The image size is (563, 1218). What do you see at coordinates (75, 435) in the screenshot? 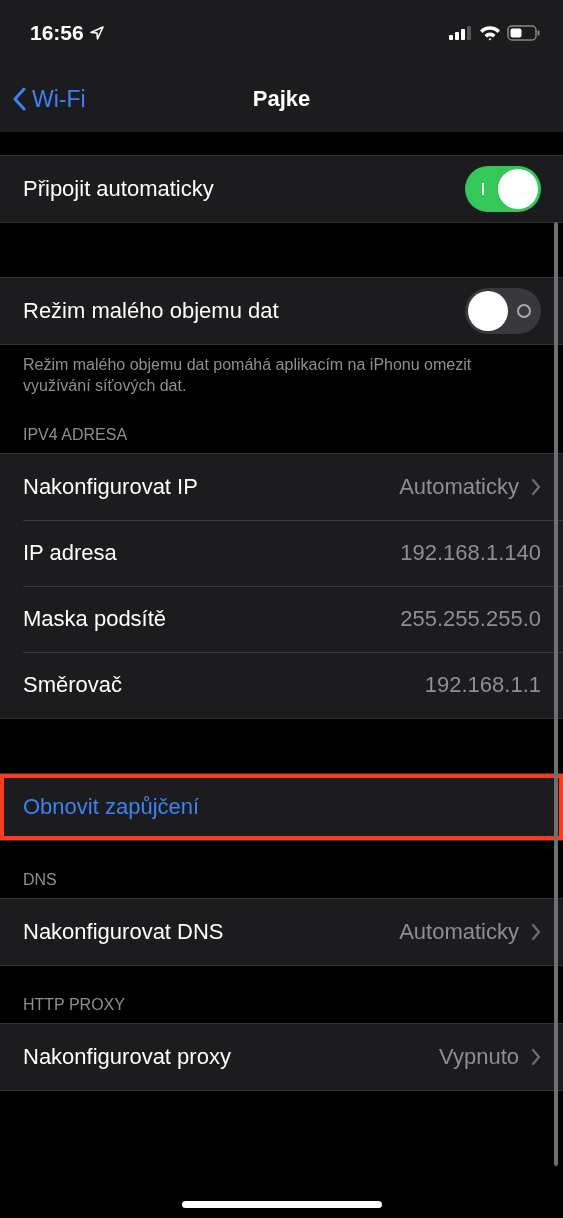
I see `section-header: IPV4 ADRESA` at bounding box center [75, 435].